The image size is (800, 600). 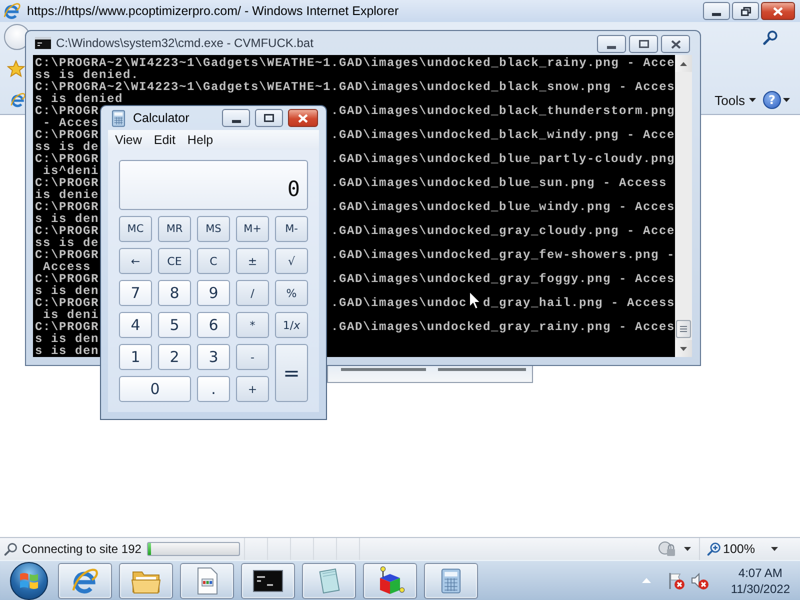 I want to click on caret-down-icon, so click(x=683, y=348).